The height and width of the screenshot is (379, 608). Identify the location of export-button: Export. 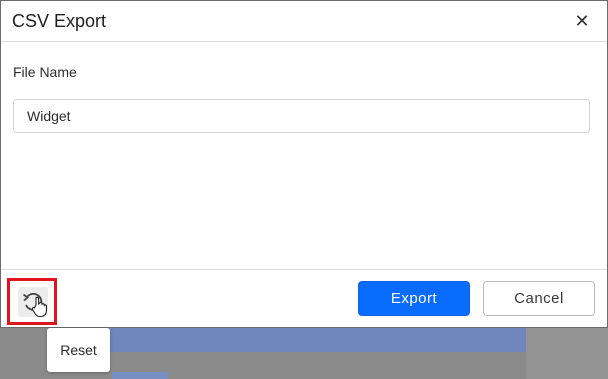
(414, 298).